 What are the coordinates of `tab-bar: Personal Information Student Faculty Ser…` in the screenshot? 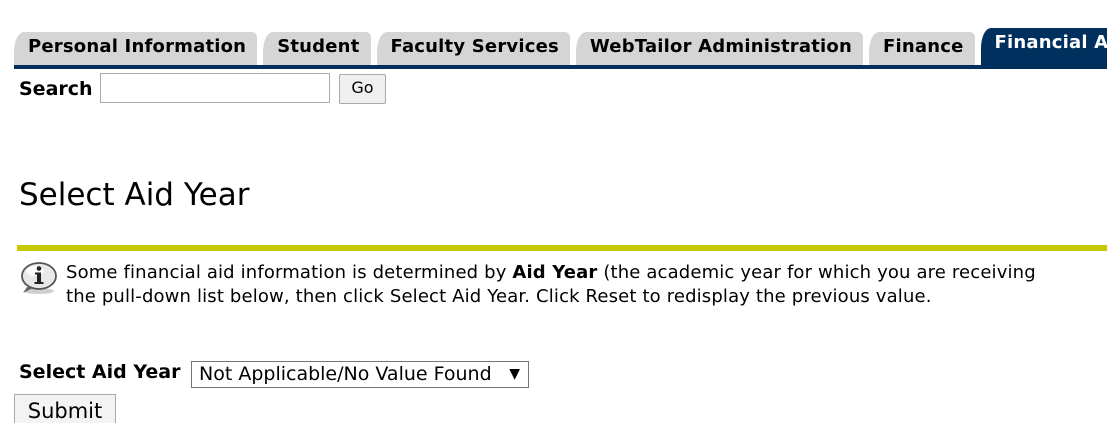 It's located at (560, 46).